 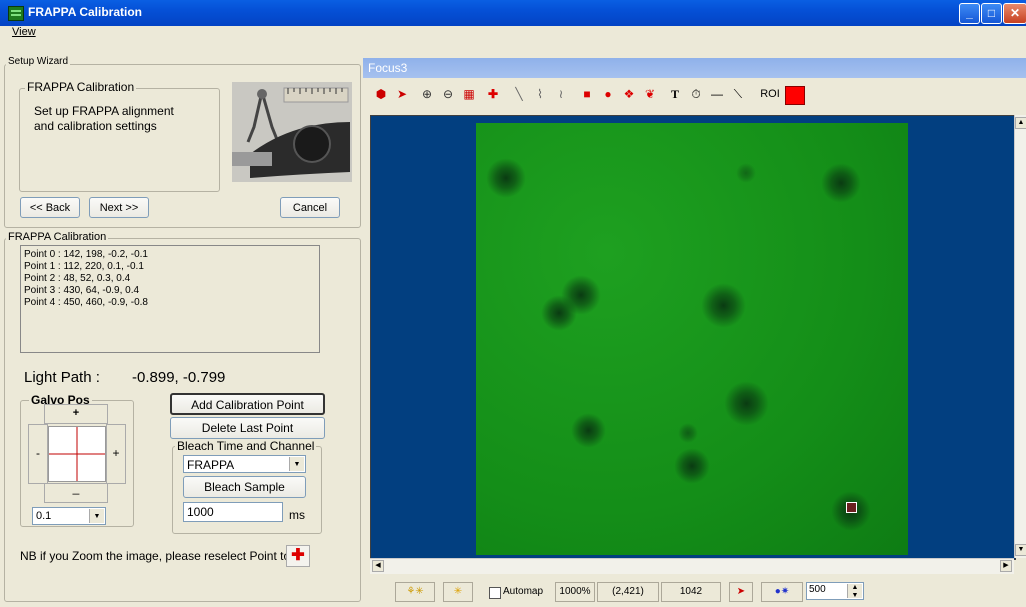 I want to click on app-icon, so click(x=16, y=13).